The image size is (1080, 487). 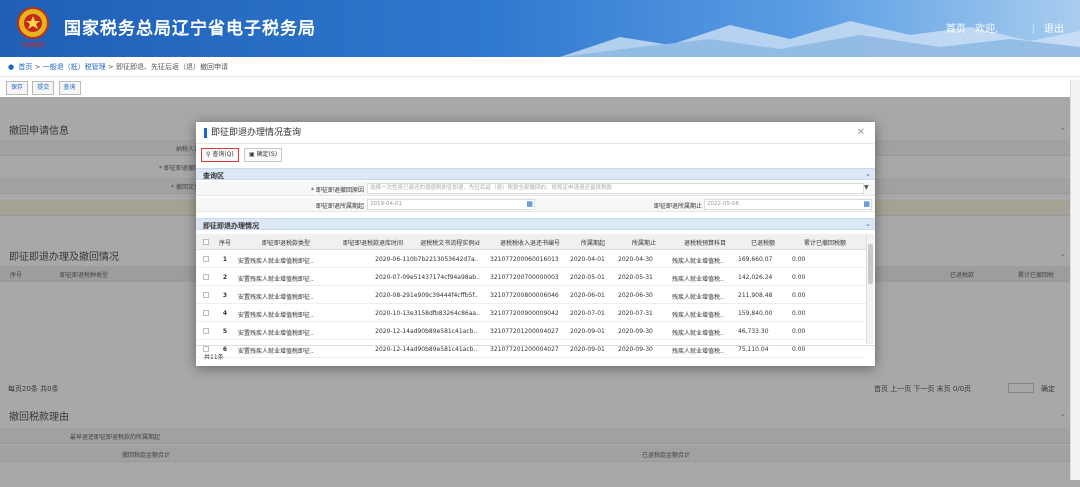 What do you see at coordinates (540, 67) in the screenshot?
I see `breadcrumb: ● 首页 > 一般退（抵）税管理 > 即征即退、先征后返（退）撤回申请` at bounding box center [540, 67].